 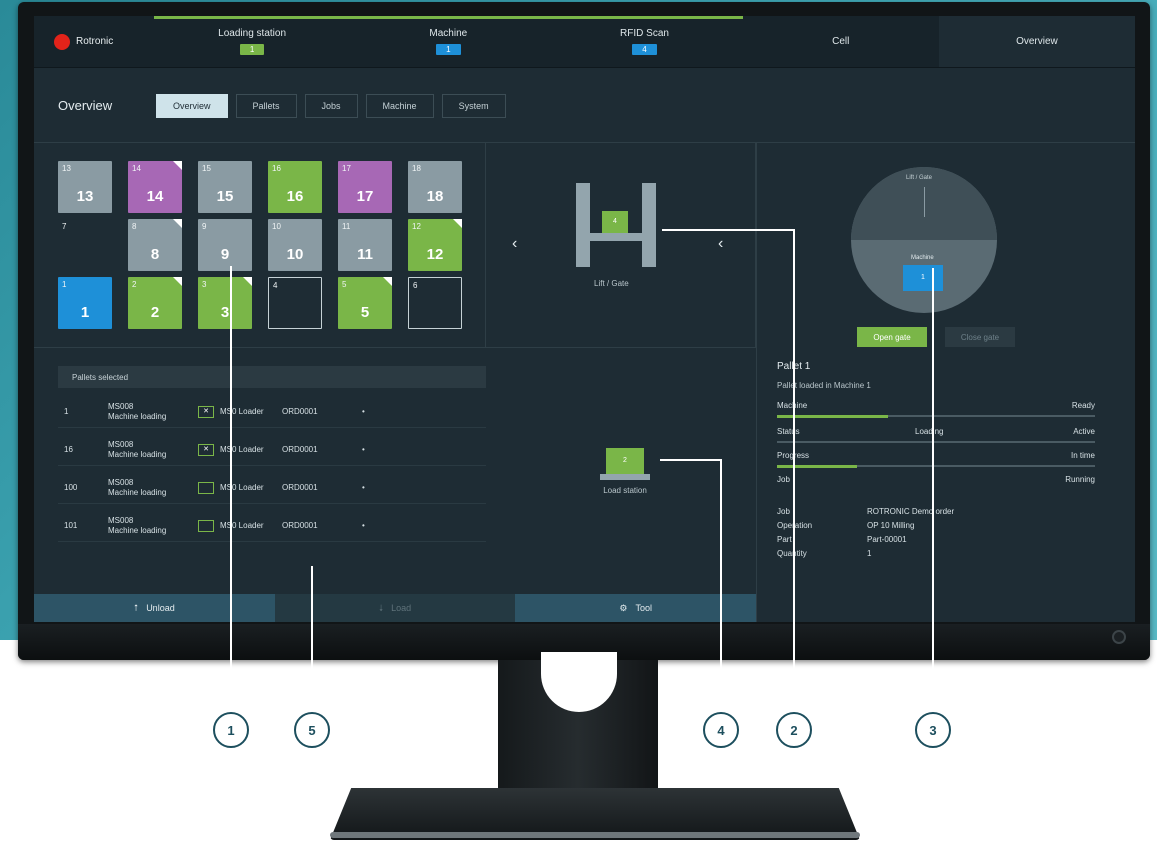 I want to click on brand-name: Rotronic, so click(x=95, y=41).